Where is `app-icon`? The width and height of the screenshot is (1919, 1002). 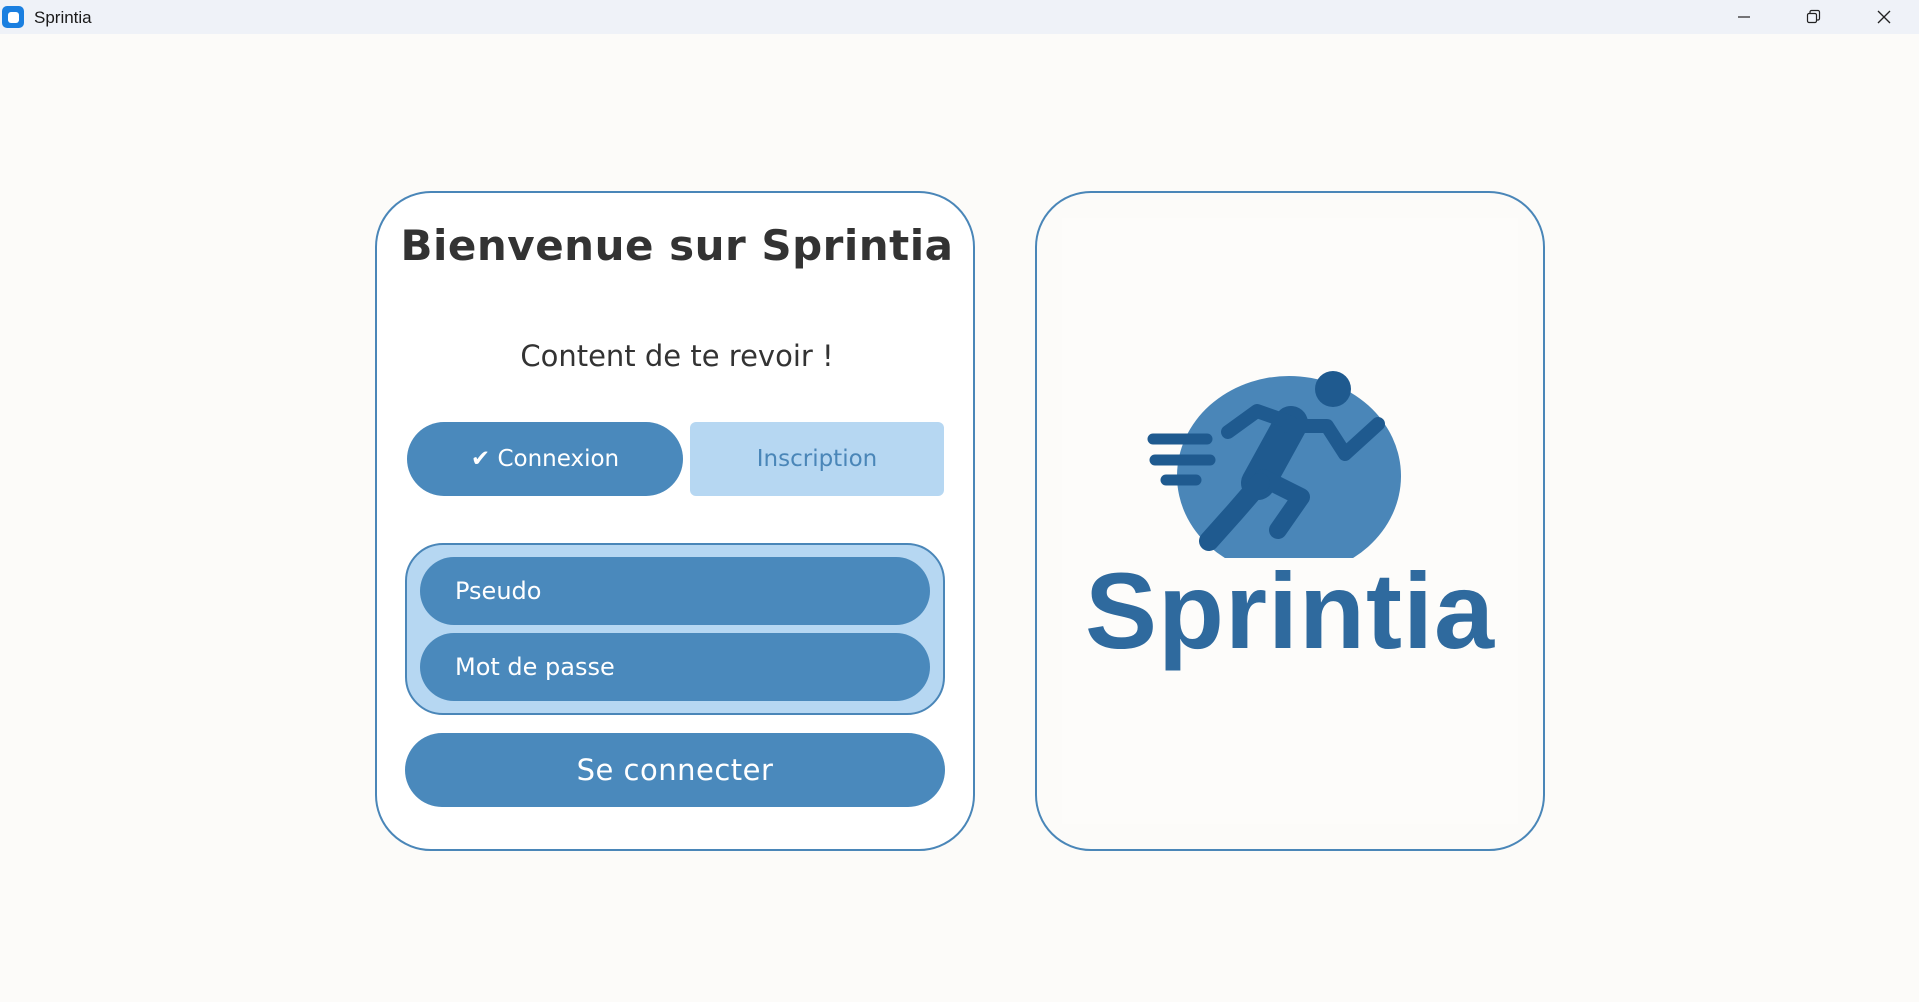 app-icon is located at coordinates (13, 17).